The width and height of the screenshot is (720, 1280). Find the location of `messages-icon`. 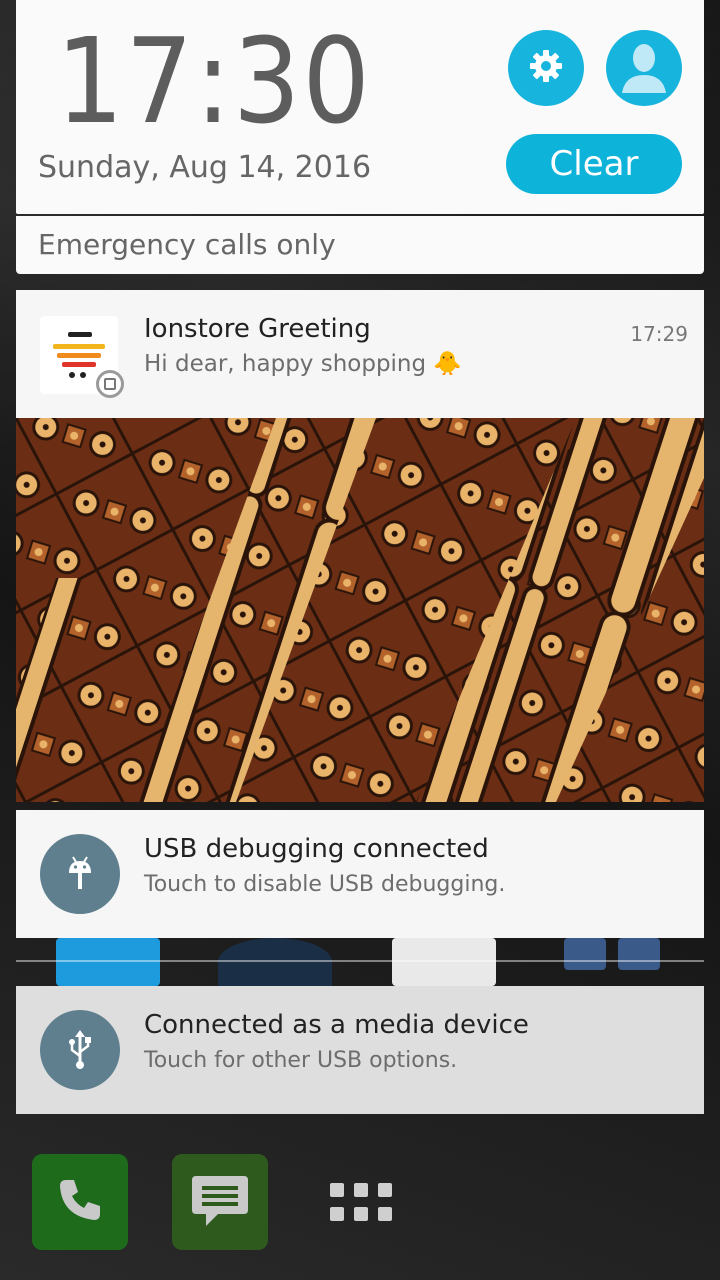

messages-icon is located at coordinates (220, 1202).